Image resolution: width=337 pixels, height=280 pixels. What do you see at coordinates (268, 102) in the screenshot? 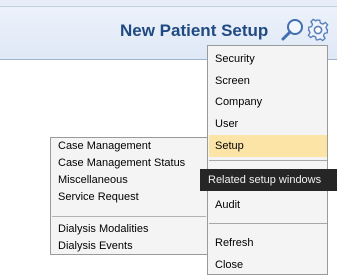
I see `menu-item-company: Company` at bounding box center [268, 102].